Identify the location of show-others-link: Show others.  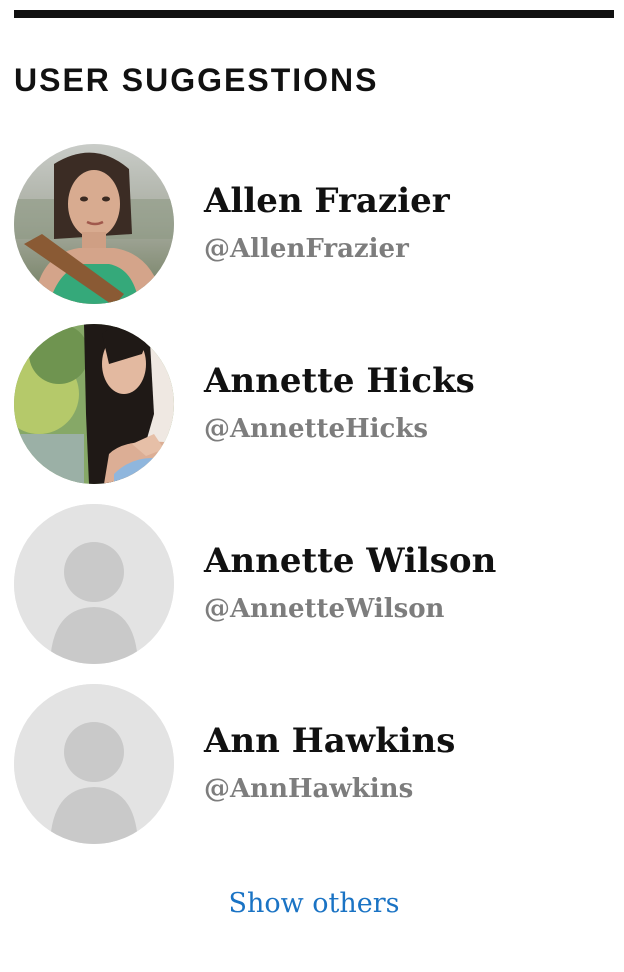
(314, 904).